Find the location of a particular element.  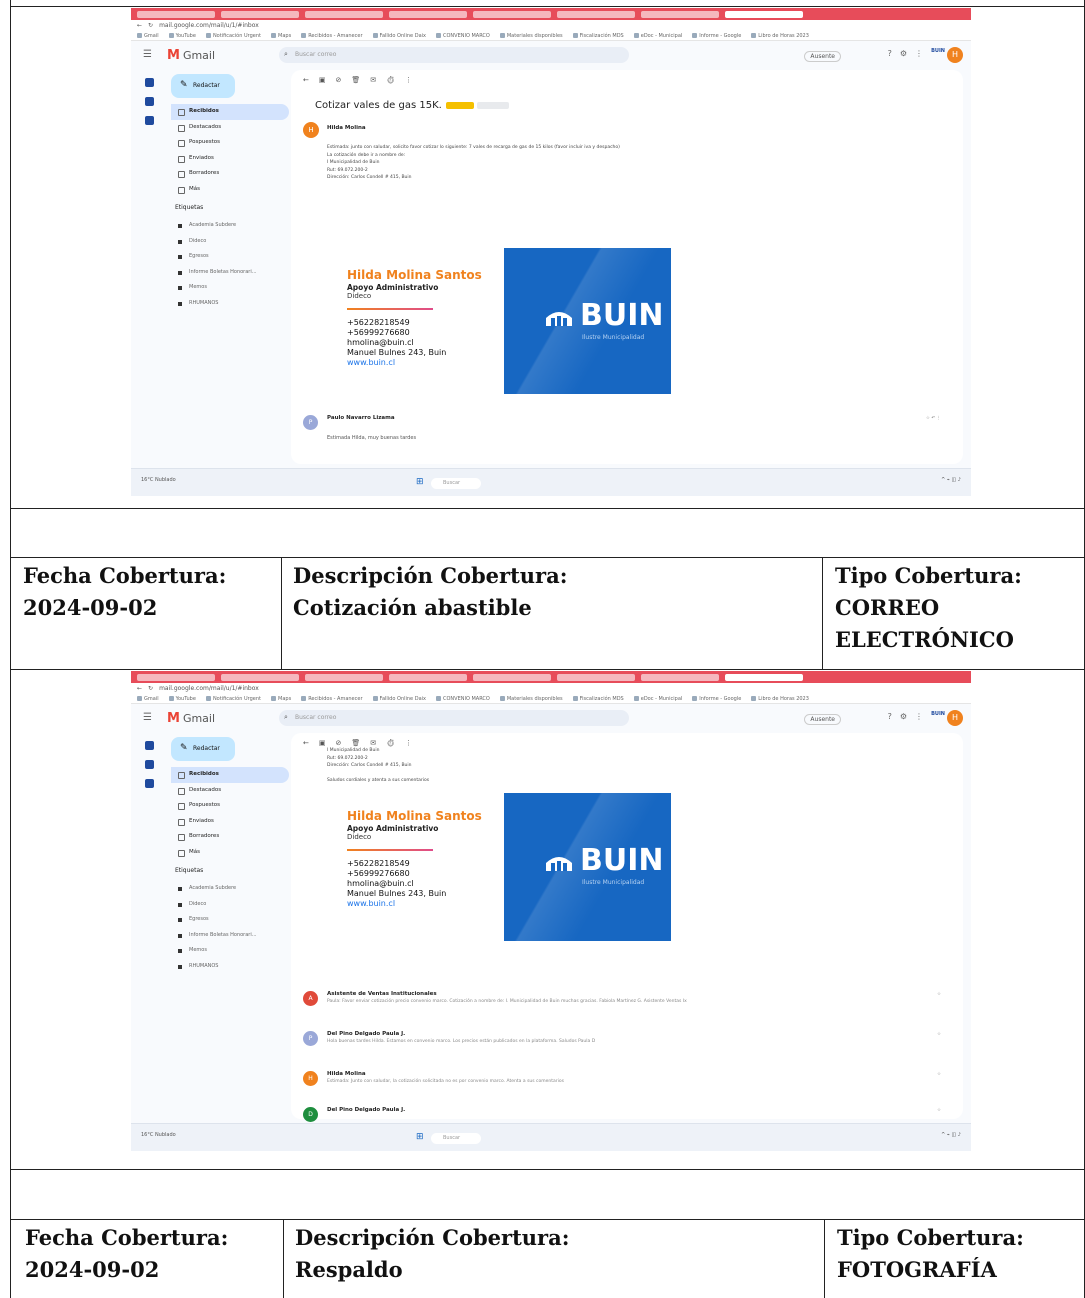

signature-divider is located at coordinates (390, 309).